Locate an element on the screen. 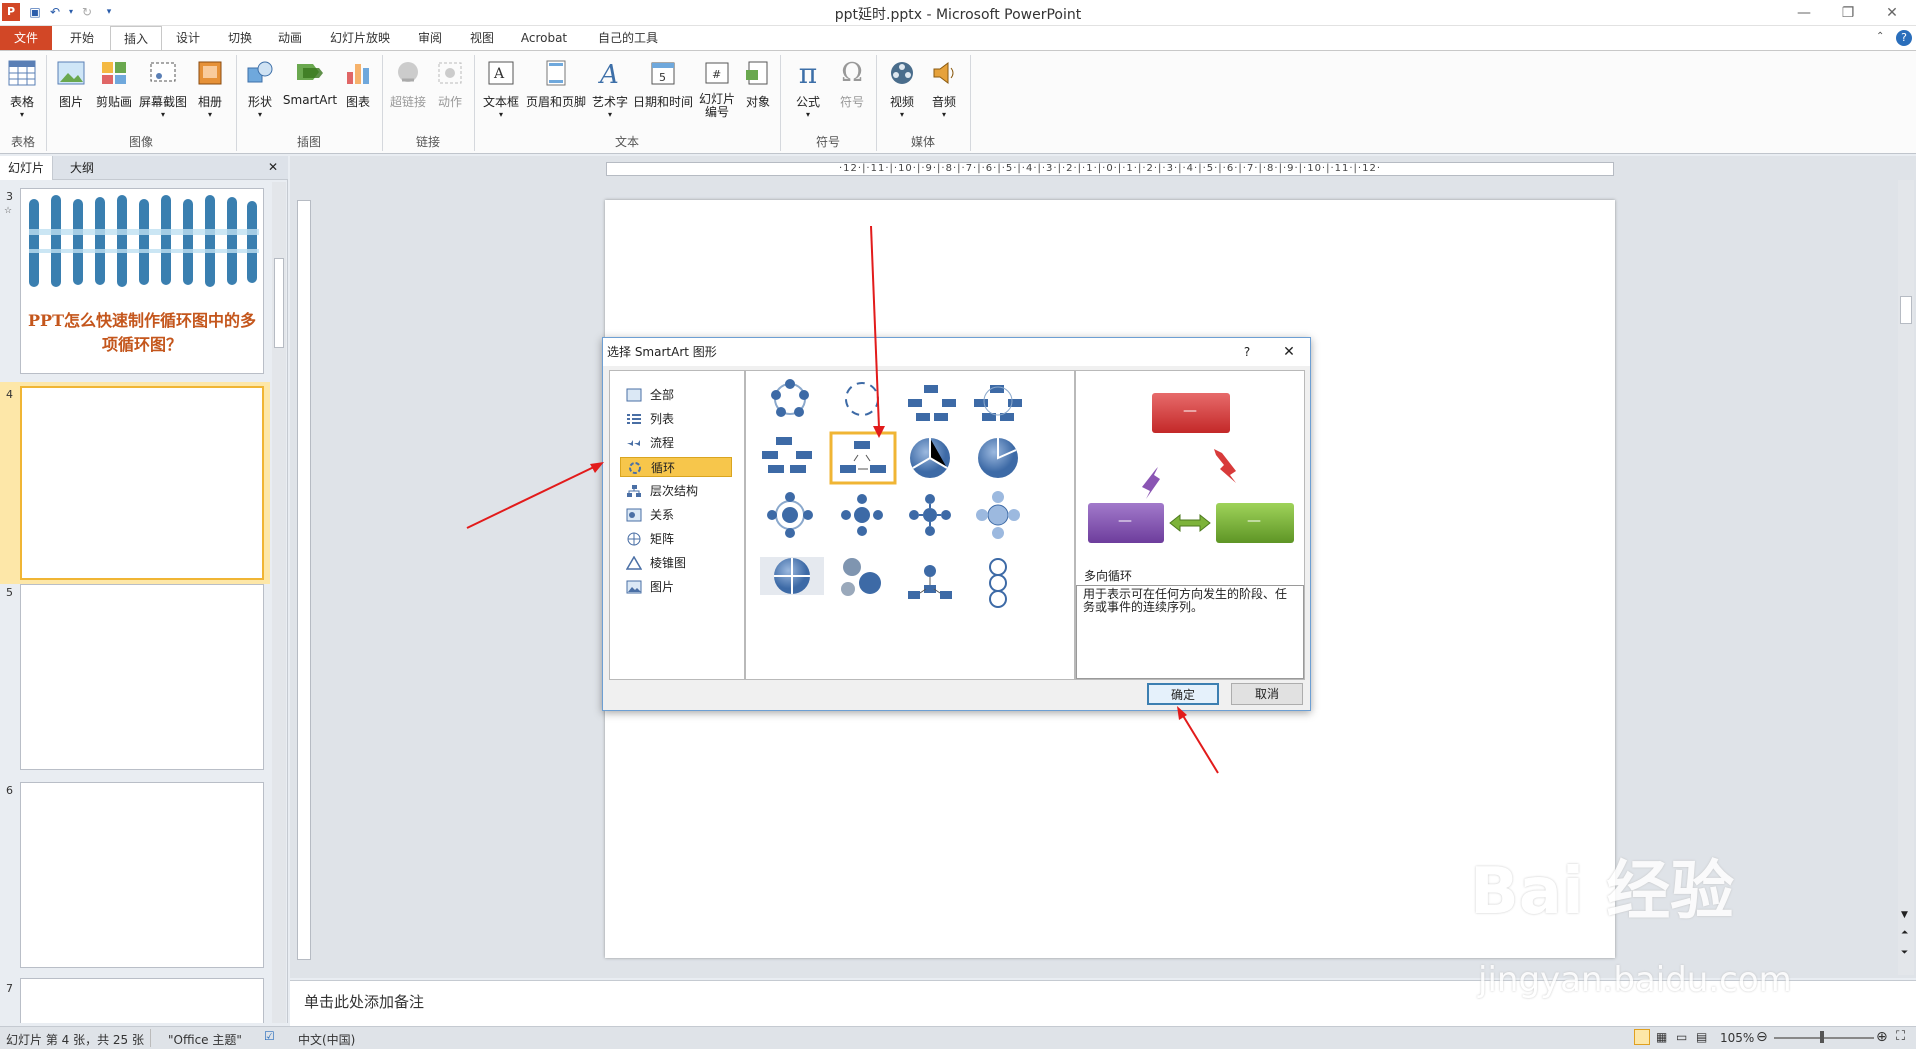  editor-scrollbar: ▼ ⏶ ⏷ is located at coordinates (1906, 577).